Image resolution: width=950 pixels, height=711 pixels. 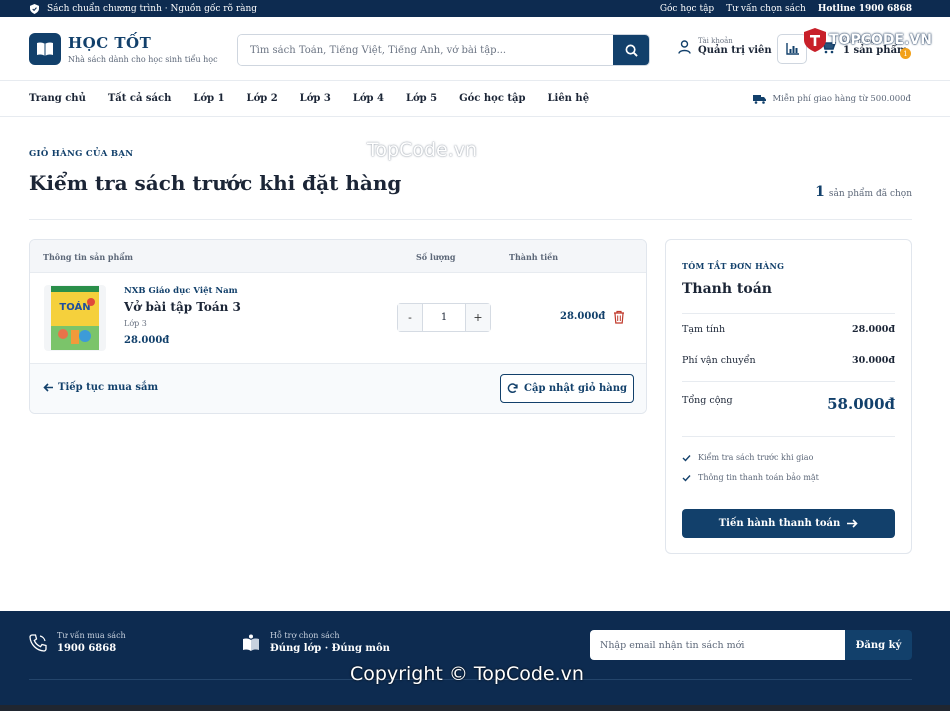 I want to click on grand-total-label: Tổng cộng, so click(x=707, y=400).